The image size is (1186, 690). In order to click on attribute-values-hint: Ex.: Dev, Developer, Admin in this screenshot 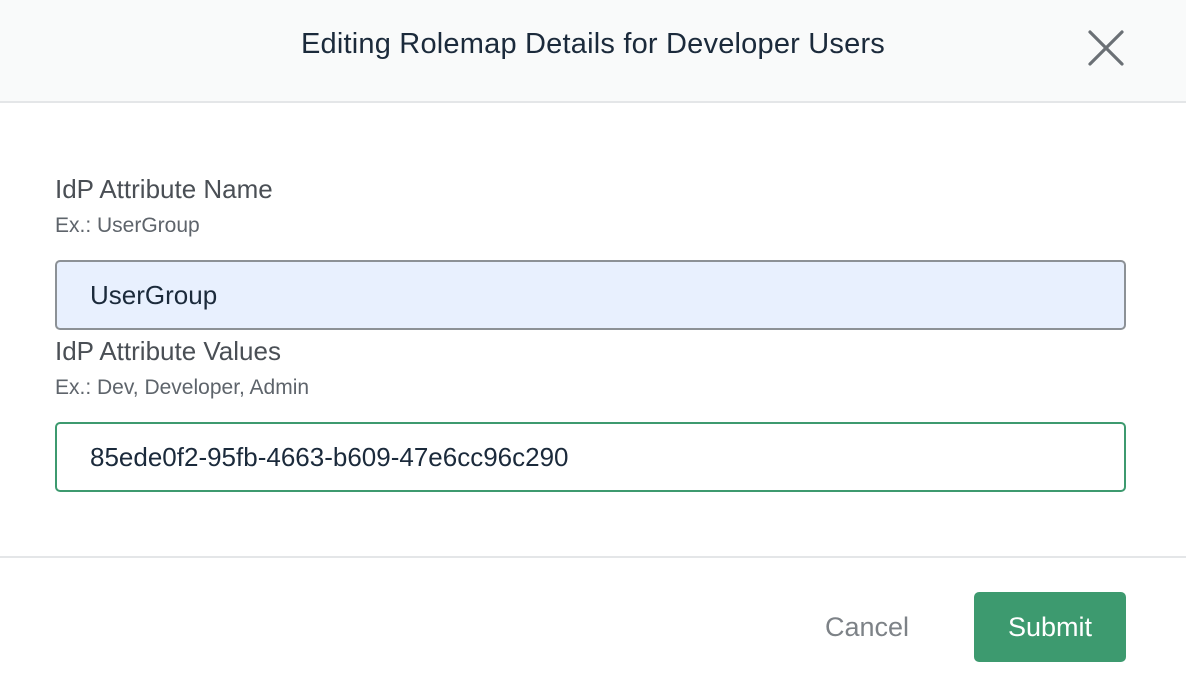, I will do `click(182, 387)`.